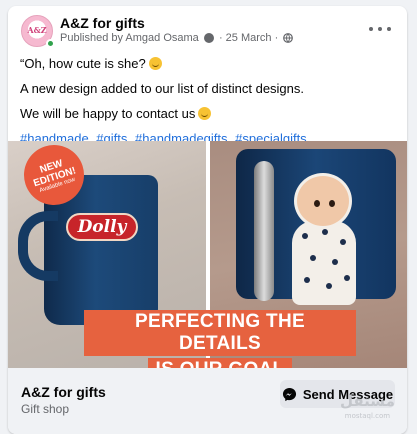 Image resolution: width=417 pixels, height=434 pixels. What do you see at coordinates (155, 63) in the screenshot?
I see `smiling-face-icon` at bounding box center [155, 63].